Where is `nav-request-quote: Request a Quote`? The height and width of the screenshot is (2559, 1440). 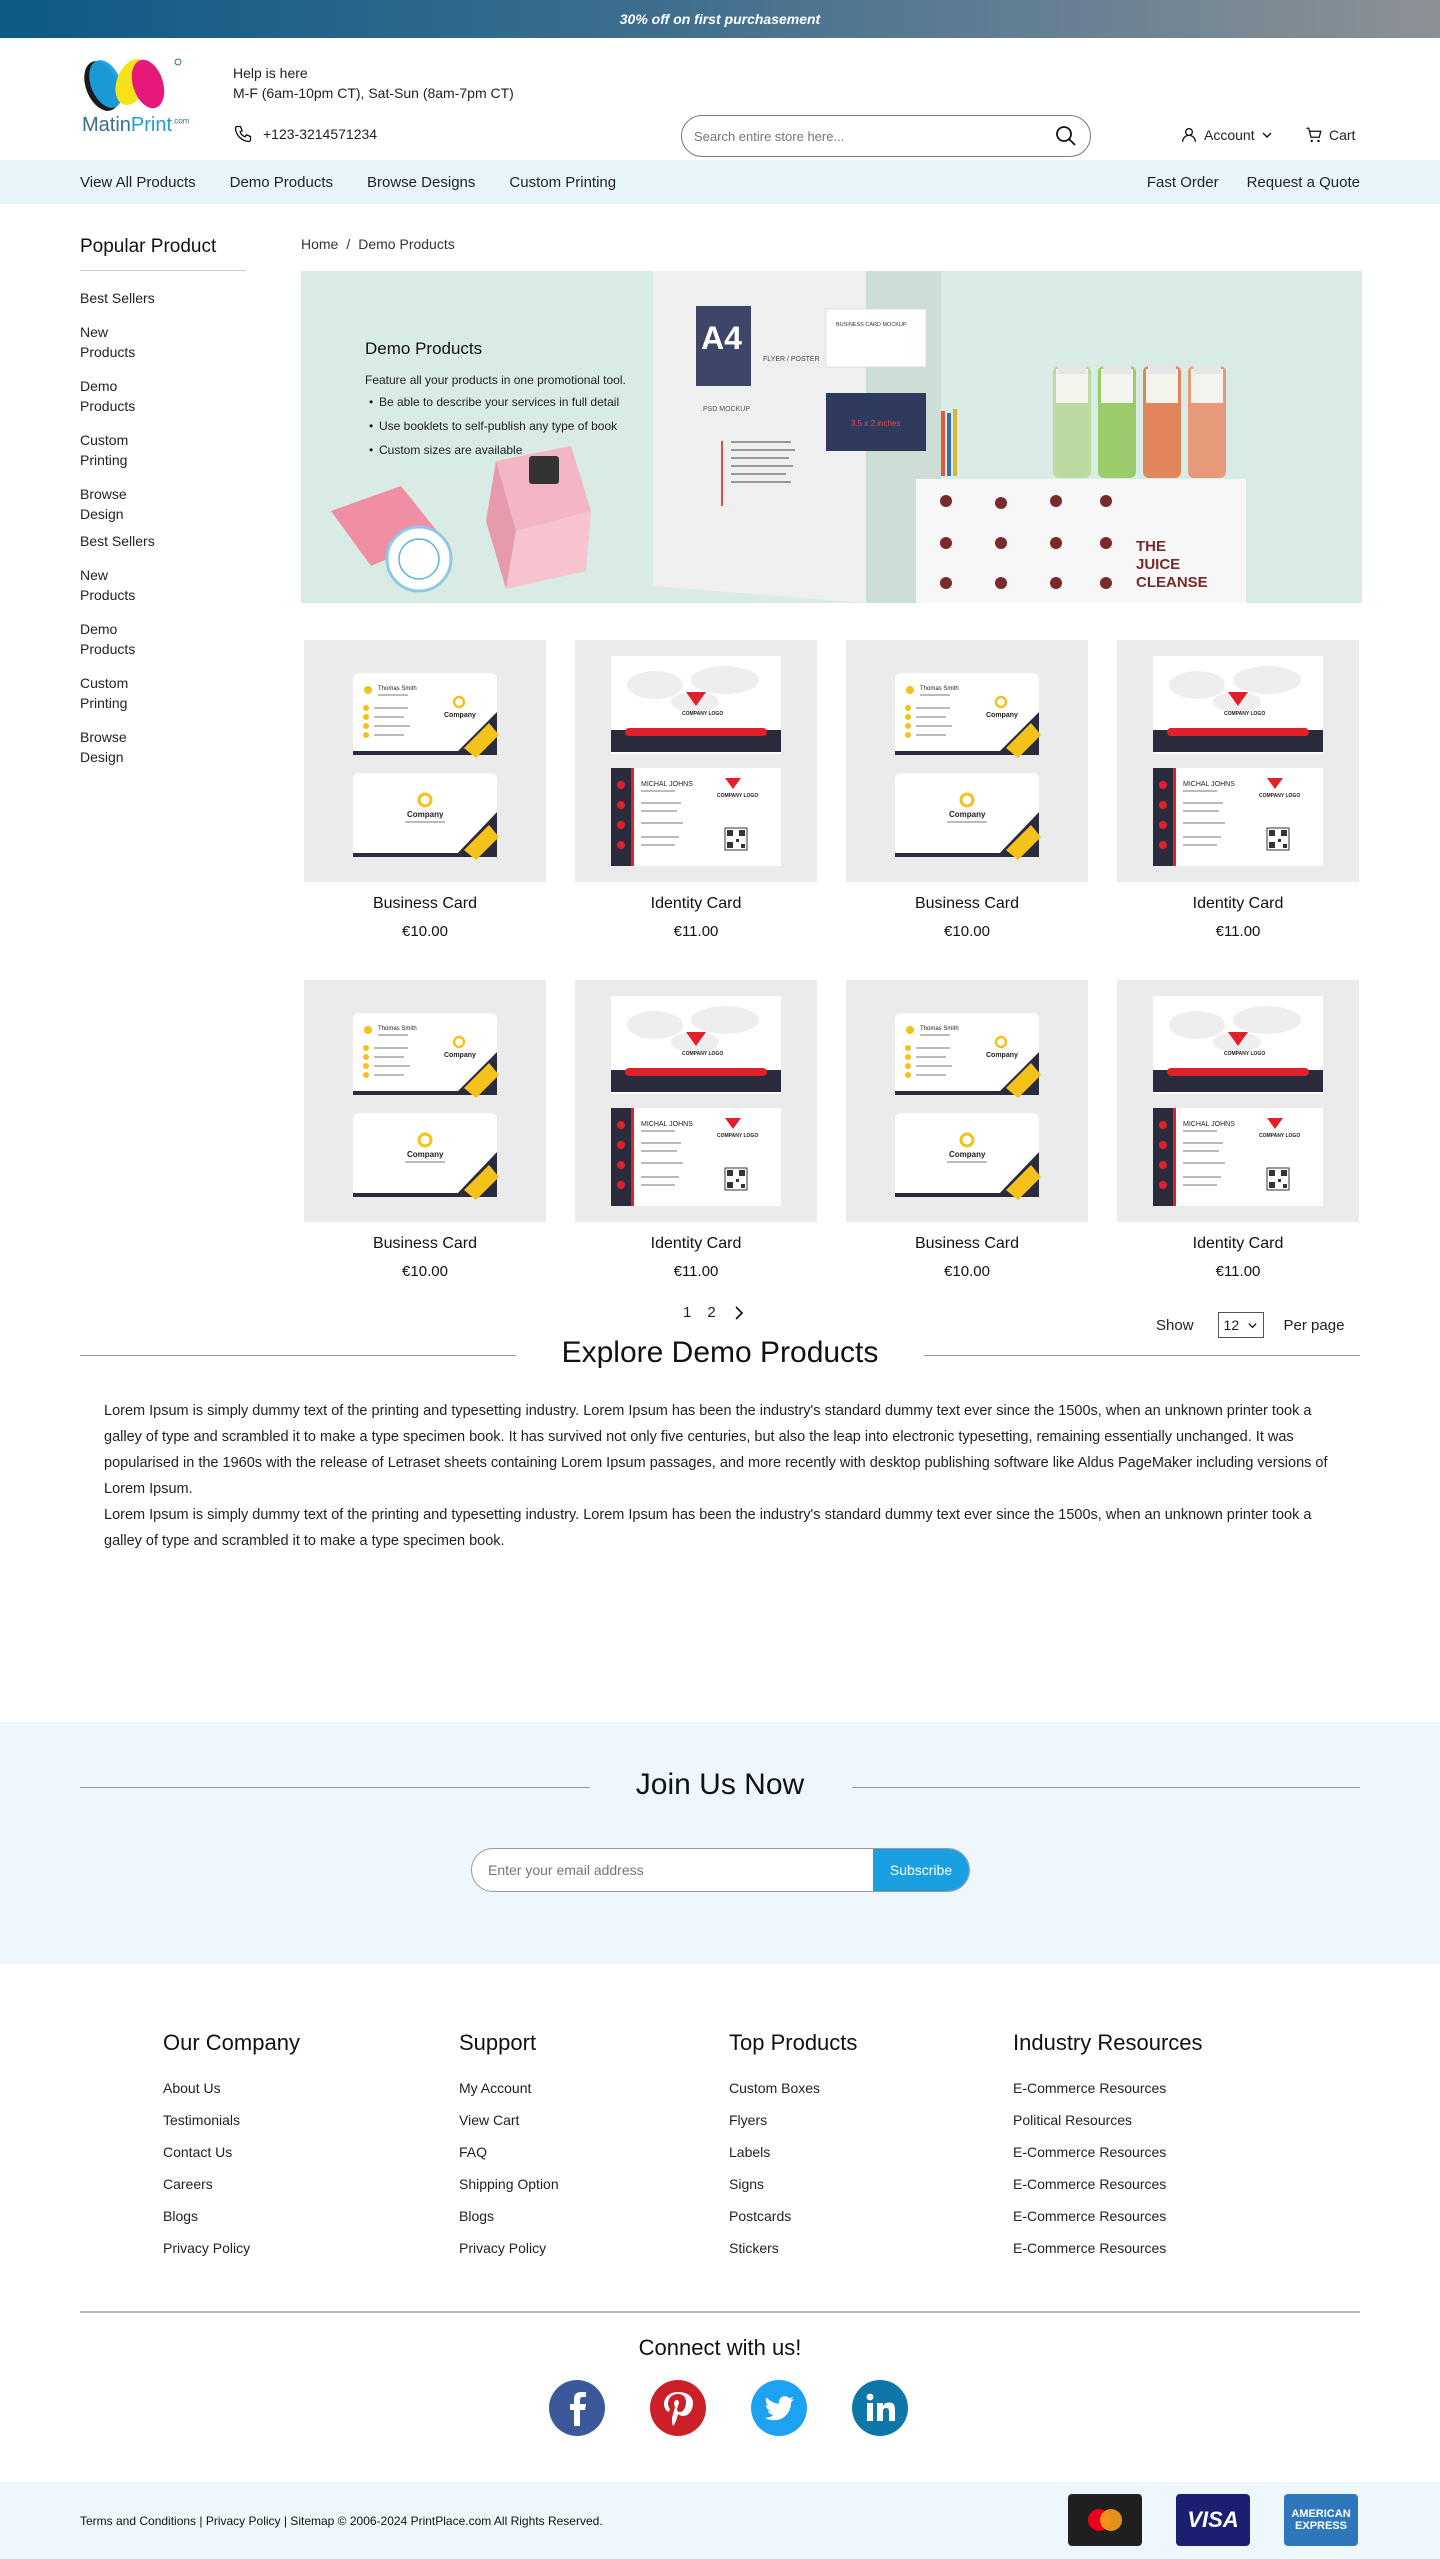
nav-request-quote: Request a Quote is located at coordinates (1303, 182).